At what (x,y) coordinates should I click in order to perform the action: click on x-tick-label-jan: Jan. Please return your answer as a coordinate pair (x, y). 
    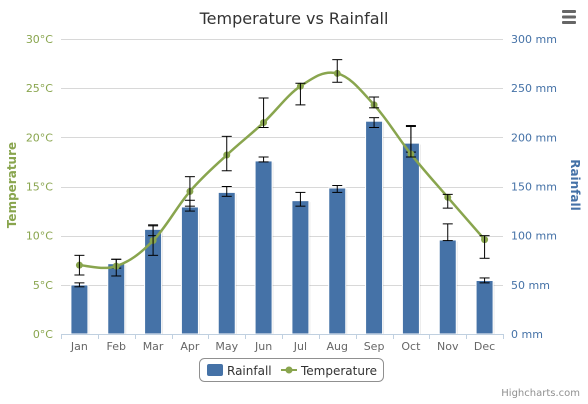
    Looking at the image, I should click on (79, 346).